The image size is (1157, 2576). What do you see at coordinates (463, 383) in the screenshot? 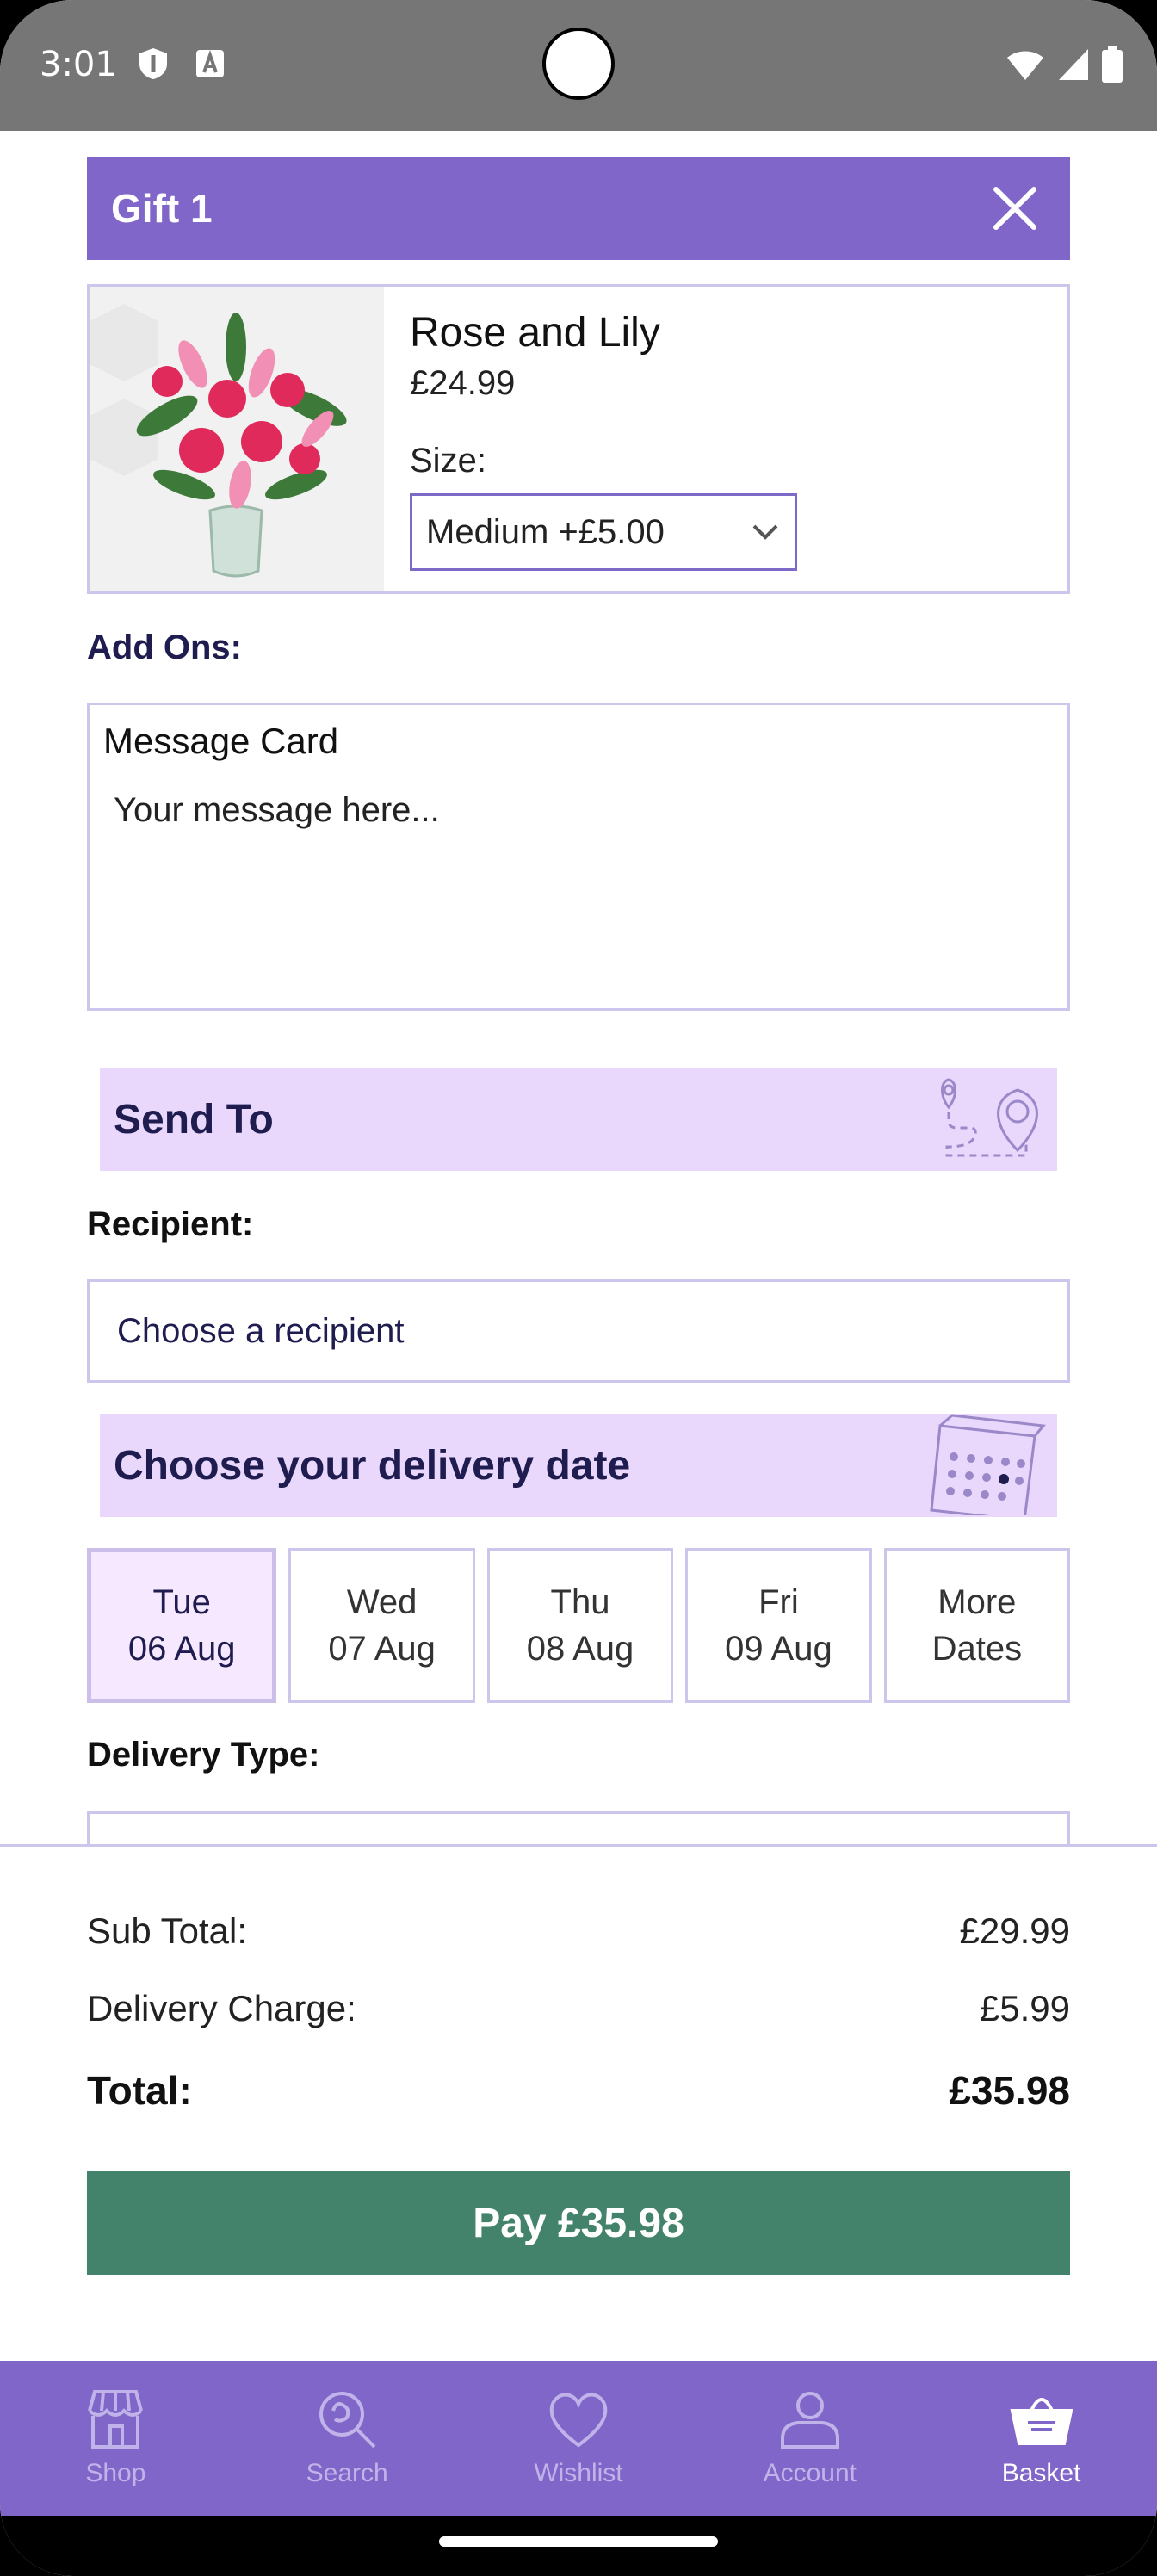
I see `product-price: £24.99` at bounding box center [463, 383].